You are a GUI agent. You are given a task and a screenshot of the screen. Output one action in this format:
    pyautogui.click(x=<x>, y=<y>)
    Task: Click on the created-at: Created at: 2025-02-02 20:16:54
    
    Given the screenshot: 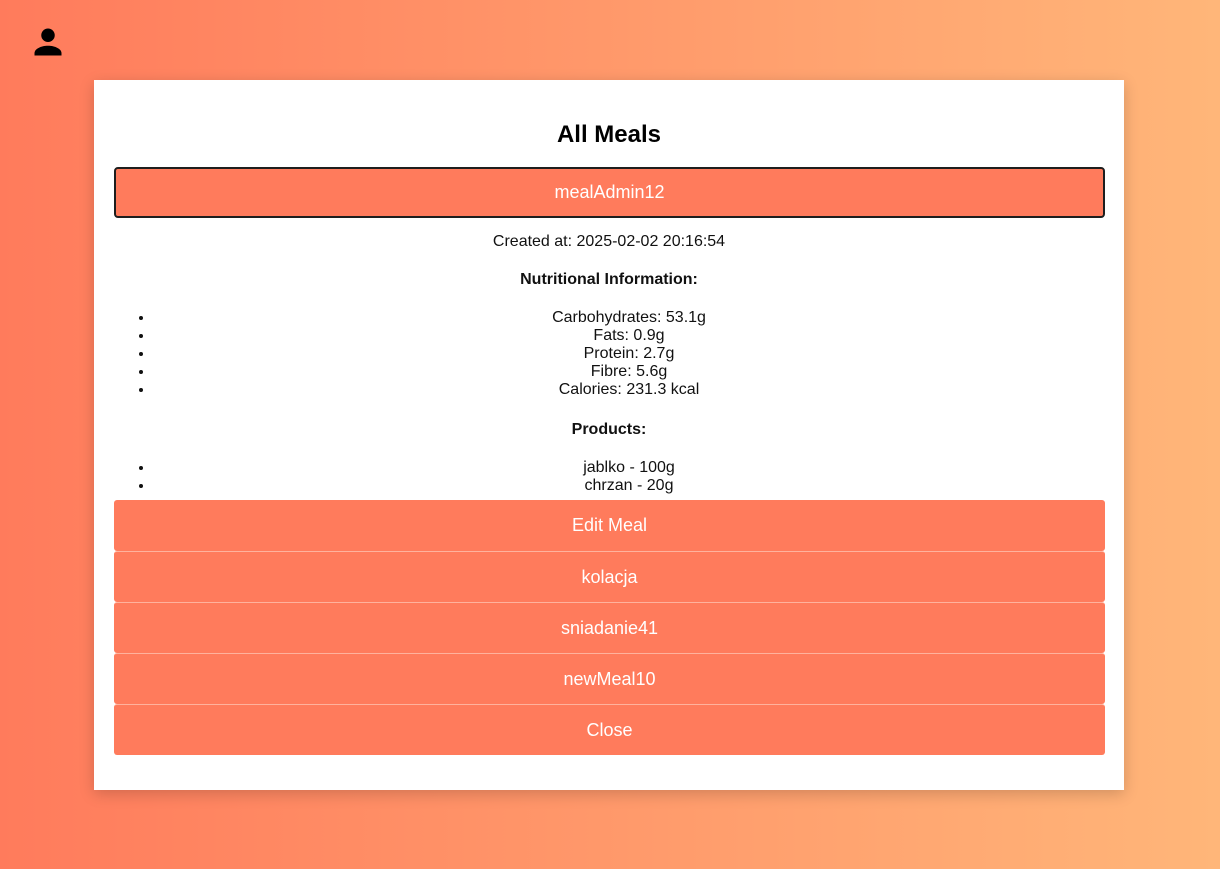 What is the action you would take?
    pyautogui.click(x=609, y=241)
    